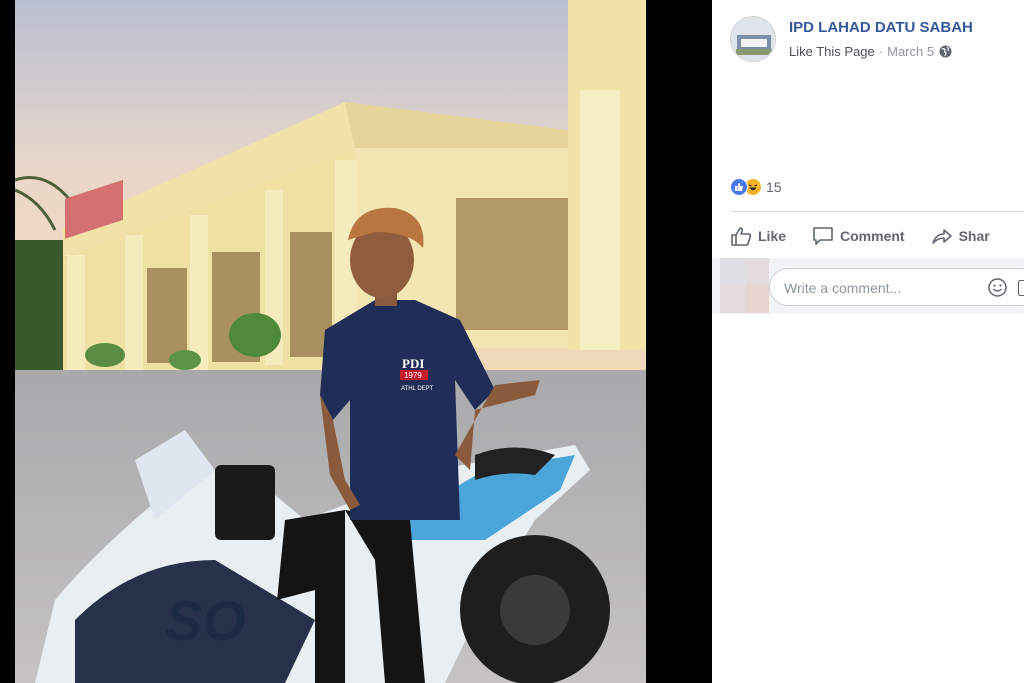  Describe the element at coordinates (205, 620) in the screenshot. I see `bike-decal: SO` at that location.